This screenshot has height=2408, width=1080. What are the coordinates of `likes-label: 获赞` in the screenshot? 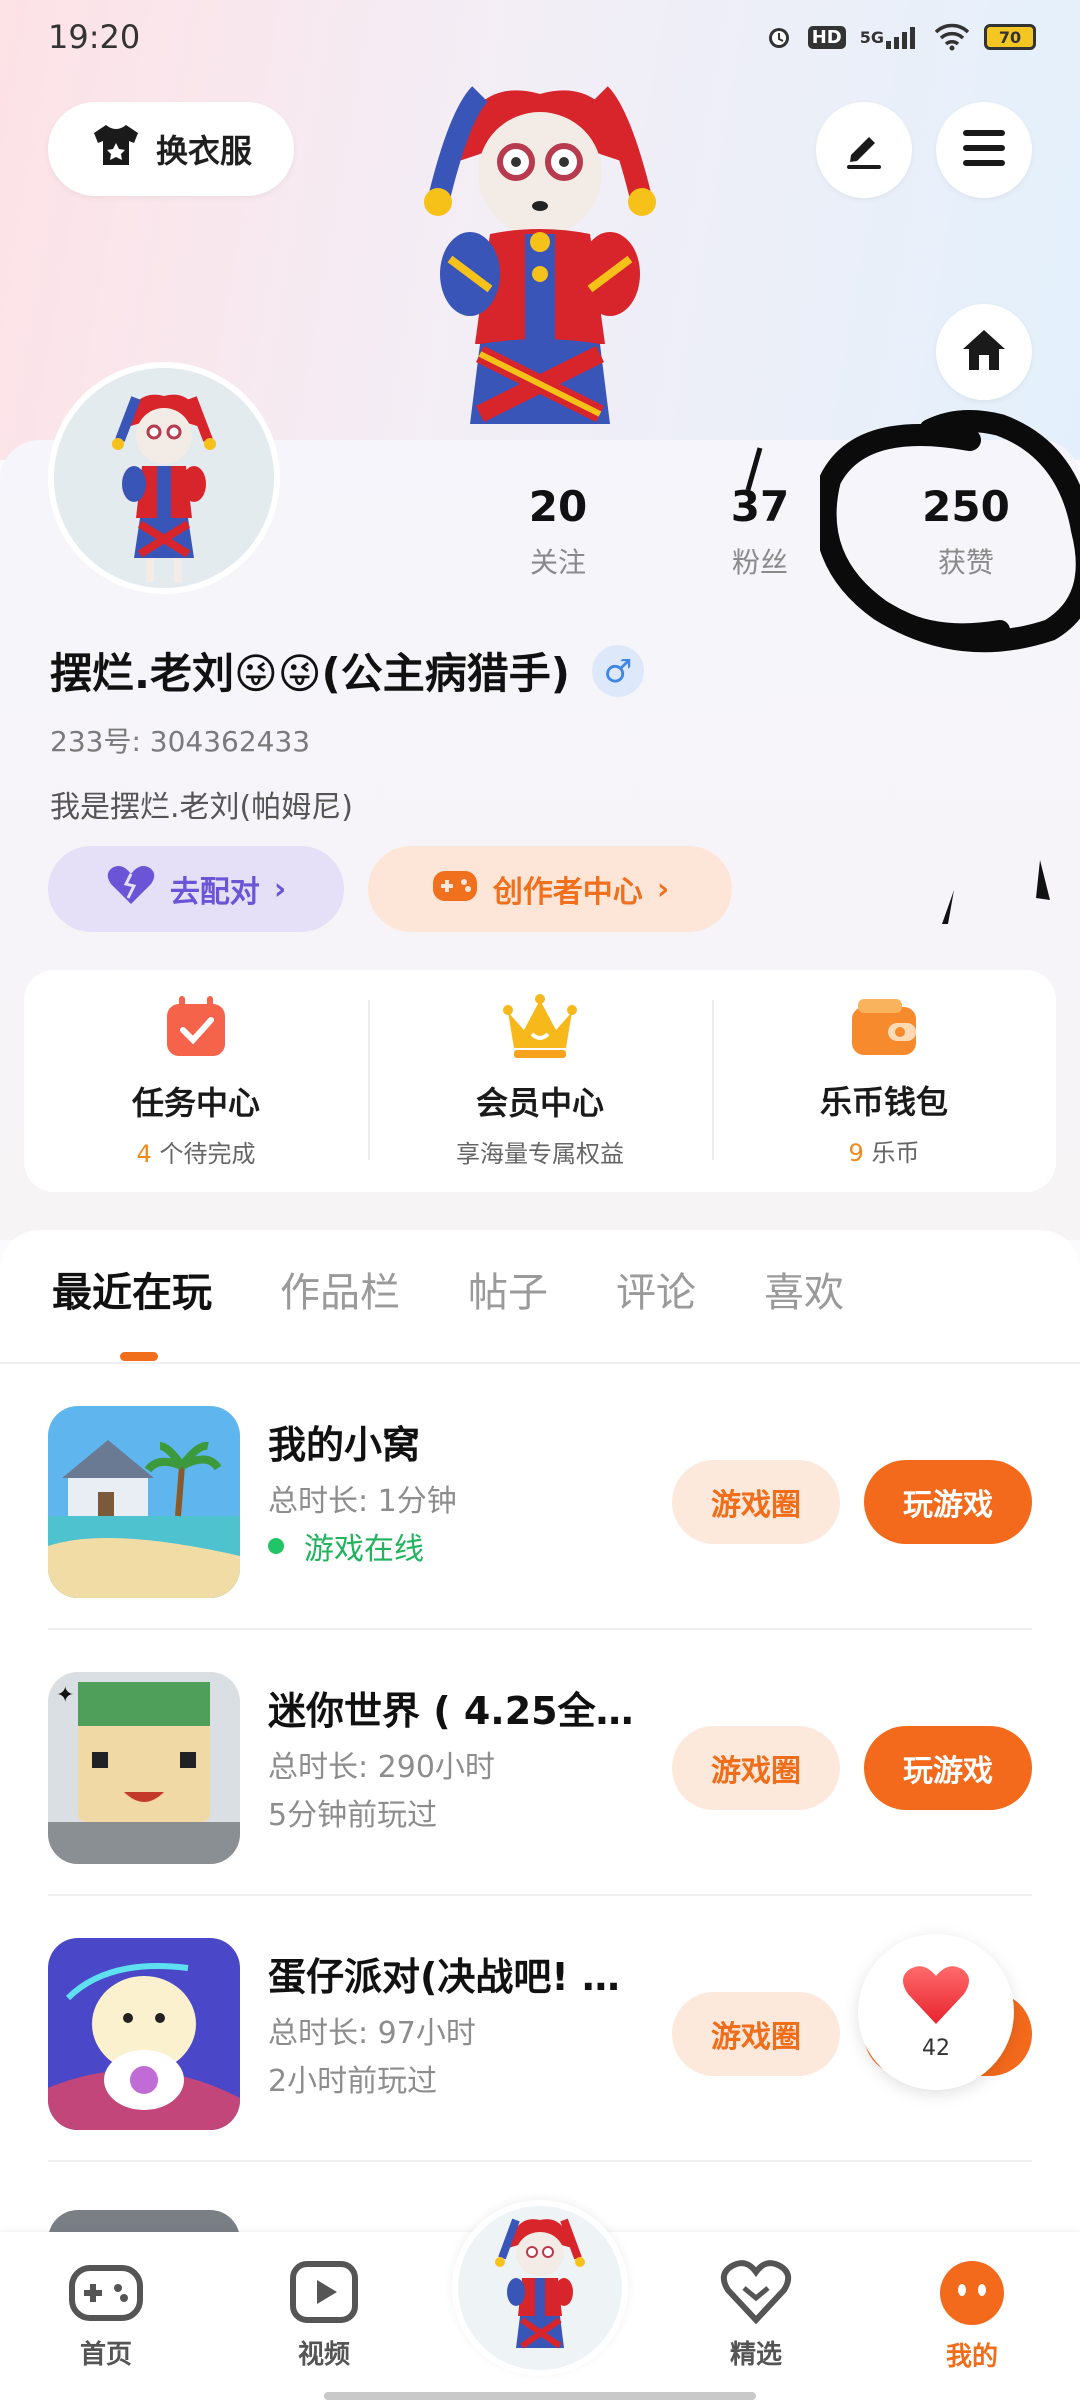 It's located at (965, 562).